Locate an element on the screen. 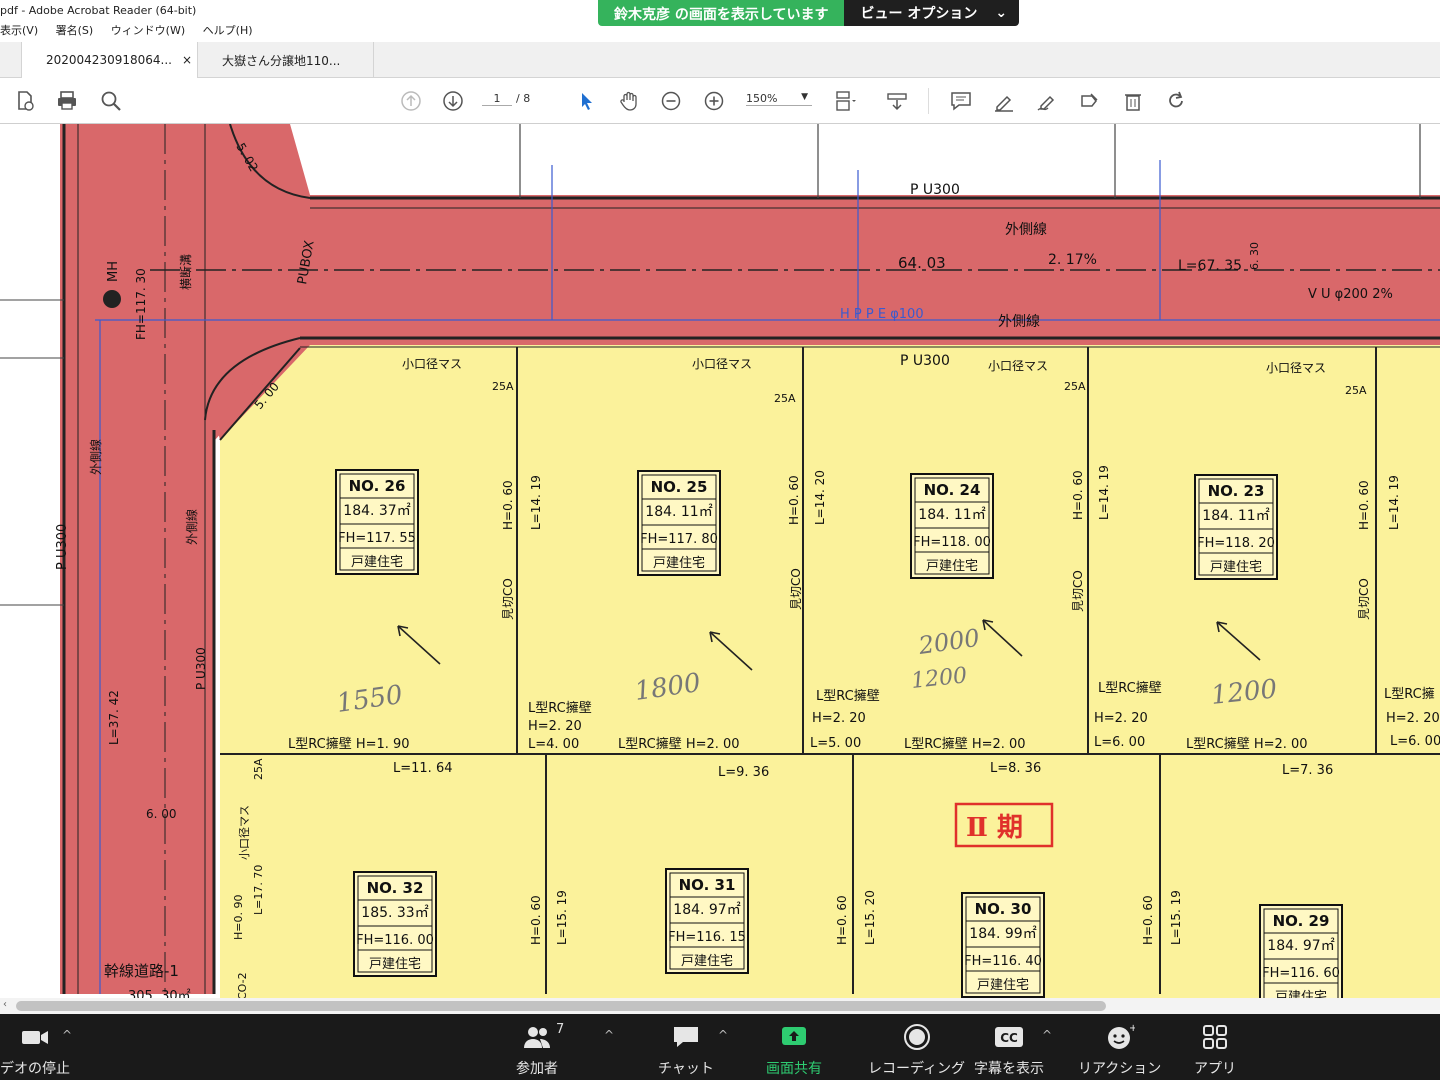 This screenshot has height=1080, width=1440. share-screen-label: 画面共有 is located at coordinates (794, 1069).